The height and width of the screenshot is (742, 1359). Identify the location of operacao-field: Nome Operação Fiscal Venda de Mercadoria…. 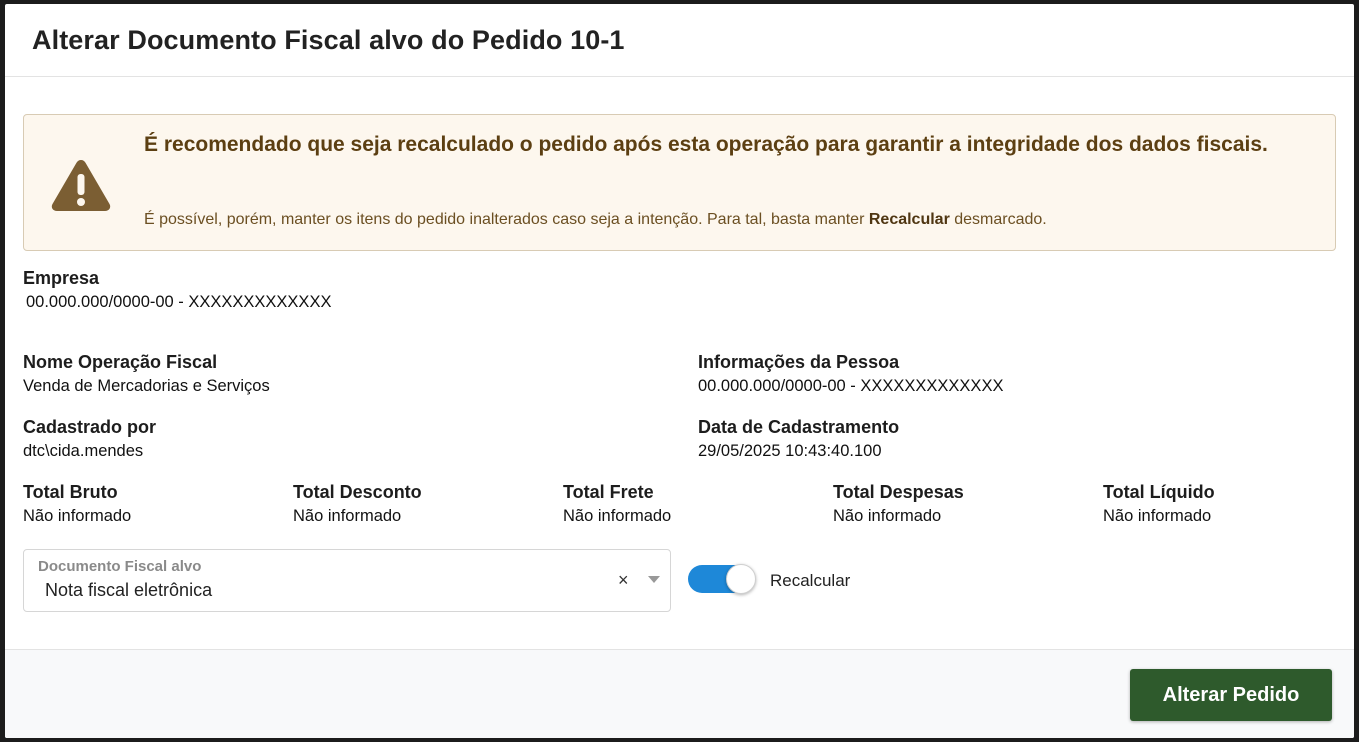
(146, 374).